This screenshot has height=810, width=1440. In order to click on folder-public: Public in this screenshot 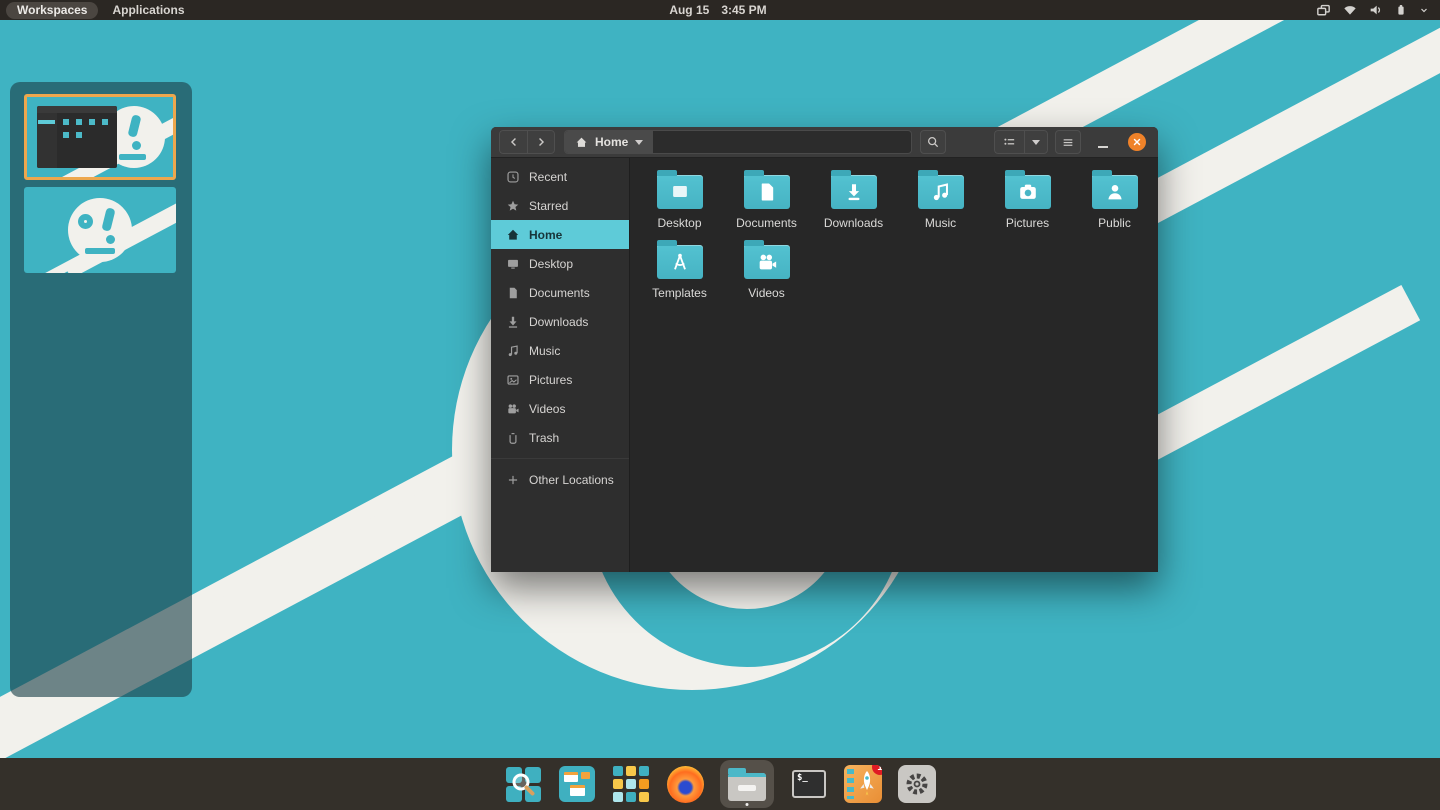, I will do `click(1114, 201)`.